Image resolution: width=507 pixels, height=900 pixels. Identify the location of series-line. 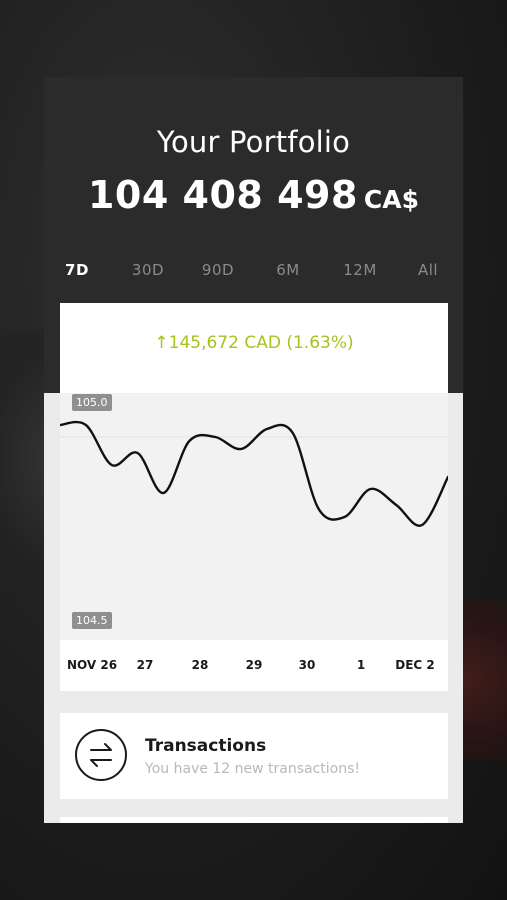
(254, 473).